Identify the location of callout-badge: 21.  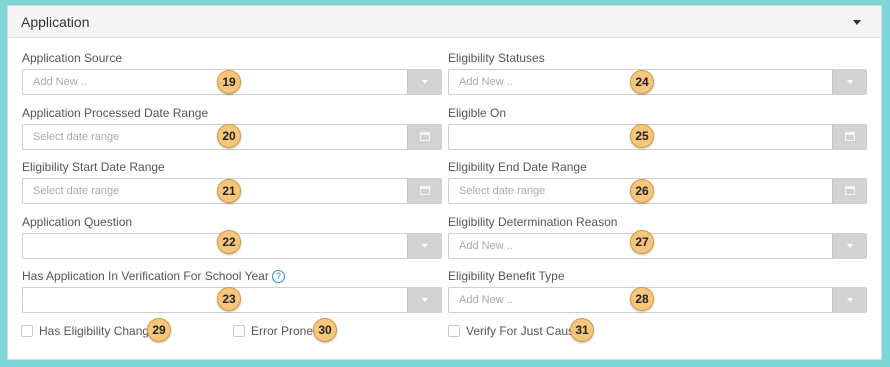
(229, 191).